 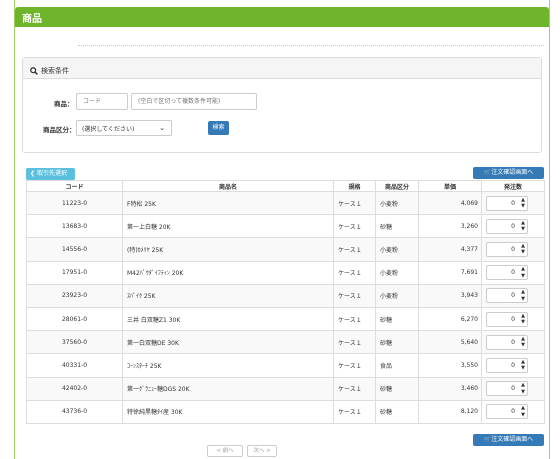 I want to click on search-panel-header: 検索条件, so click(x=282, y=68).